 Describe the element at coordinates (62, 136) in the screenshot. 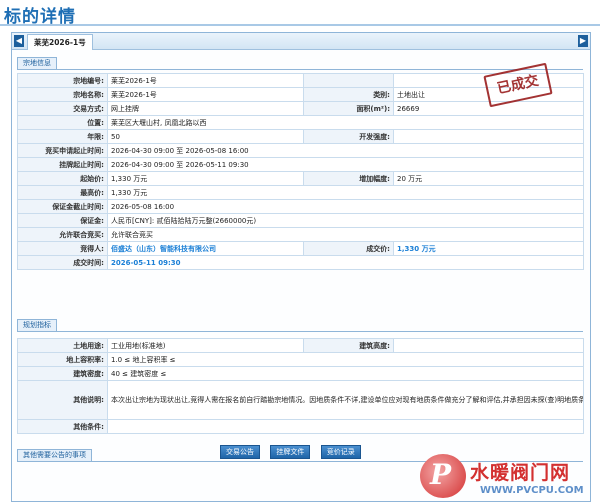

I see `term-label: 年限:` at that location.